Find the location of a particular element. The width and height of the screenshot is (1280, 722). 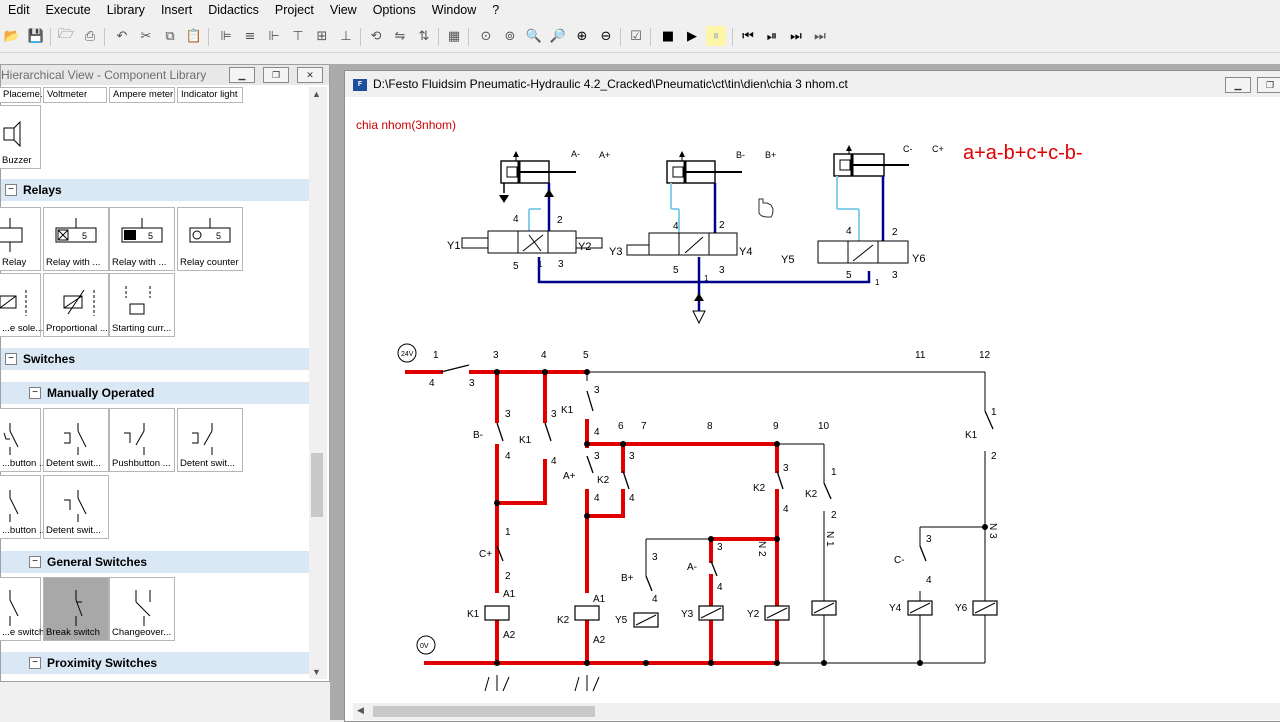

undo-icon: ↶ is located at coordinates (122, 36).